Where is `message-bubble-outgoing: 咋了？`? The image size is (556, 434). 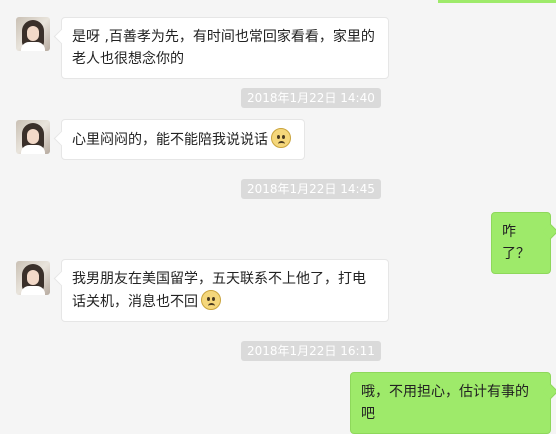
message-bubble-outgoing: 咋了？ is located at coordinates (521, 243).